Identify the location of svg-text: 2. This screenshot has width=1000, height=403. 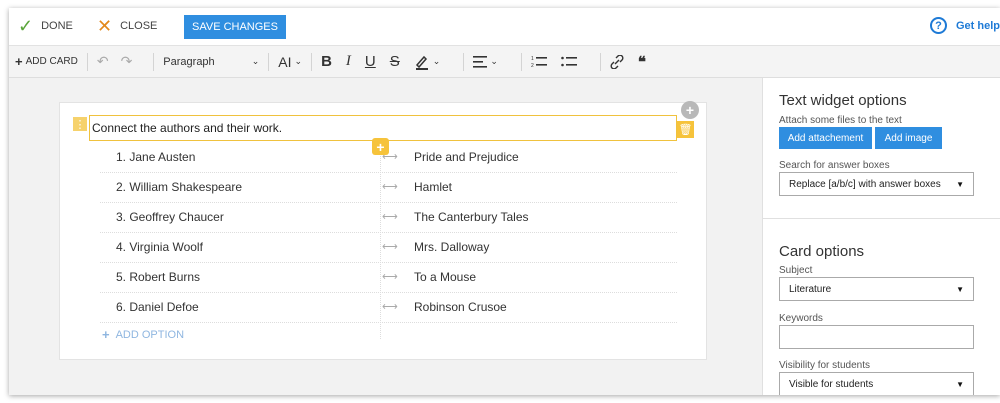
(532, 65).